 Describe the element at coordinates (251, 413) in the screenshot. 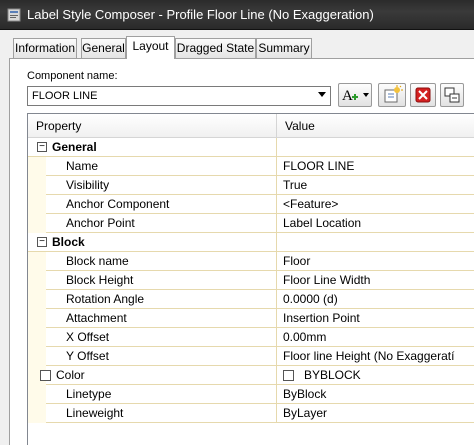

I see `property-row-lineweight: Lineweight ByLayer` at that location.